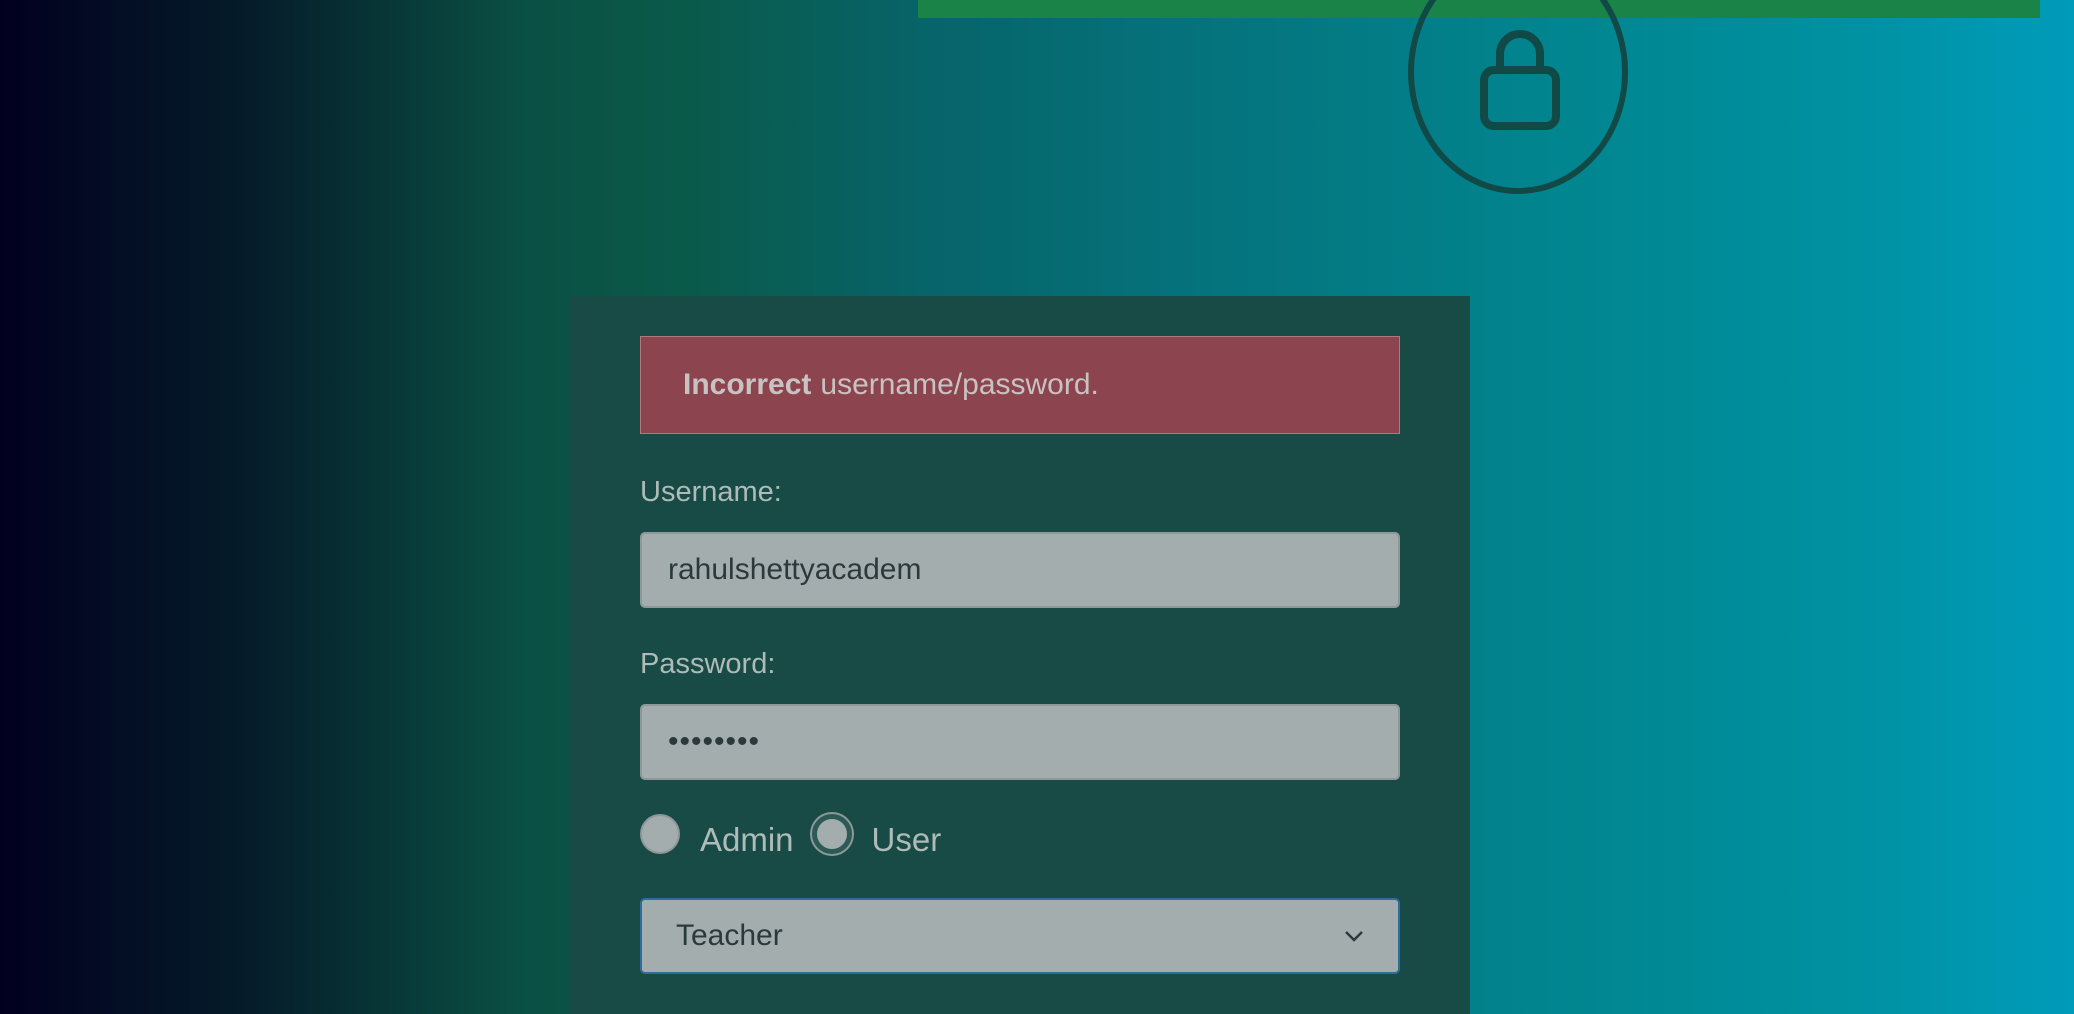 The image size is (2074, 1014). What do you see at coordinates (1020, 570) in the screenshot?
I see `username-input` at bounding box center [1020, 570].